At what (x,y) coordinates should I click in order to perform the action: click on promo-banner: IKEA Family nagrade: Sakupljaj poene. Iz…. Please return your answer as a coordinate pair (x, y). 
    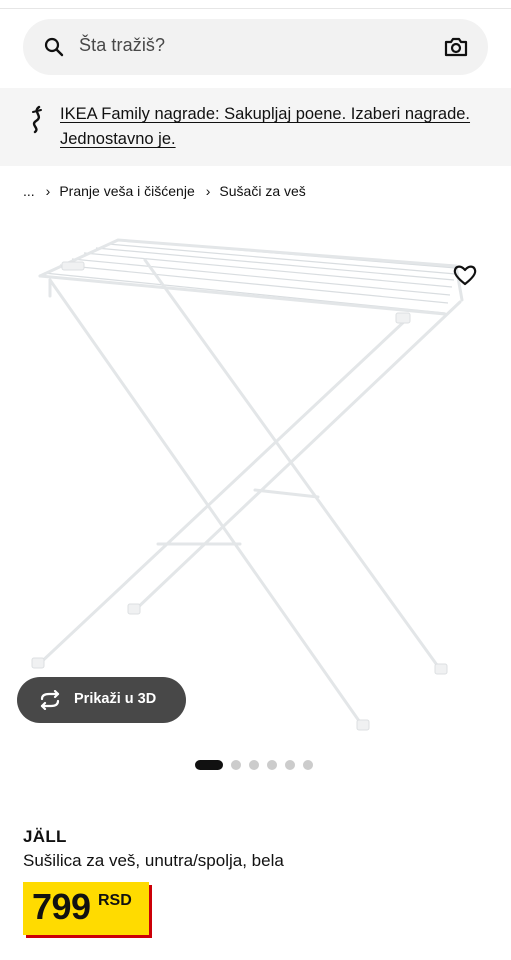
    Looking at the image, I should click on (255, 127).